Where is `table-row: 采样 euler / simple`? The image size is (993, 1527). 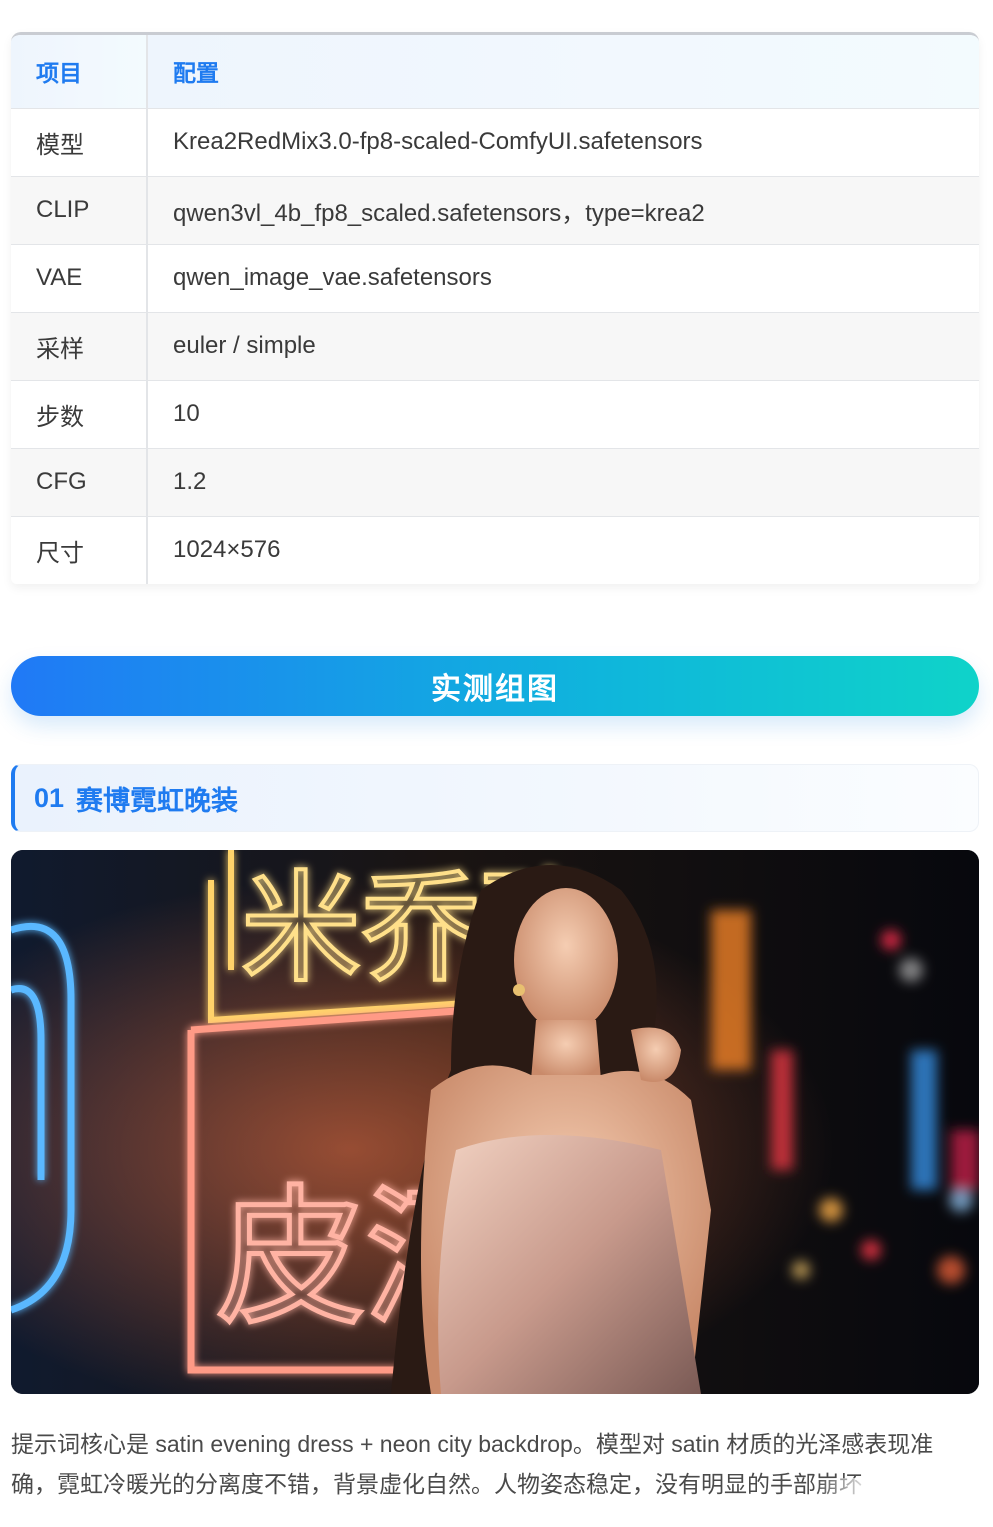 table-row: 采样 euler / simple is located at coordinates (495, 346).